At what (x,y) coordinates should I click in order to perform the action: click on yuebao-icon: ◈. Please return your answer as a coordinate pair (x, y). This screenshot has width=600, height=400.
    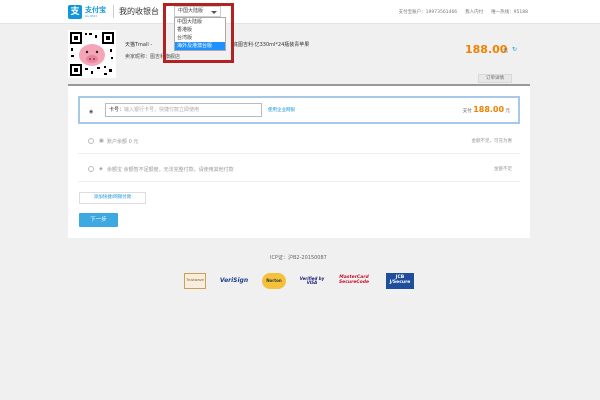
    Looking at the image, I should click on (101, 169).